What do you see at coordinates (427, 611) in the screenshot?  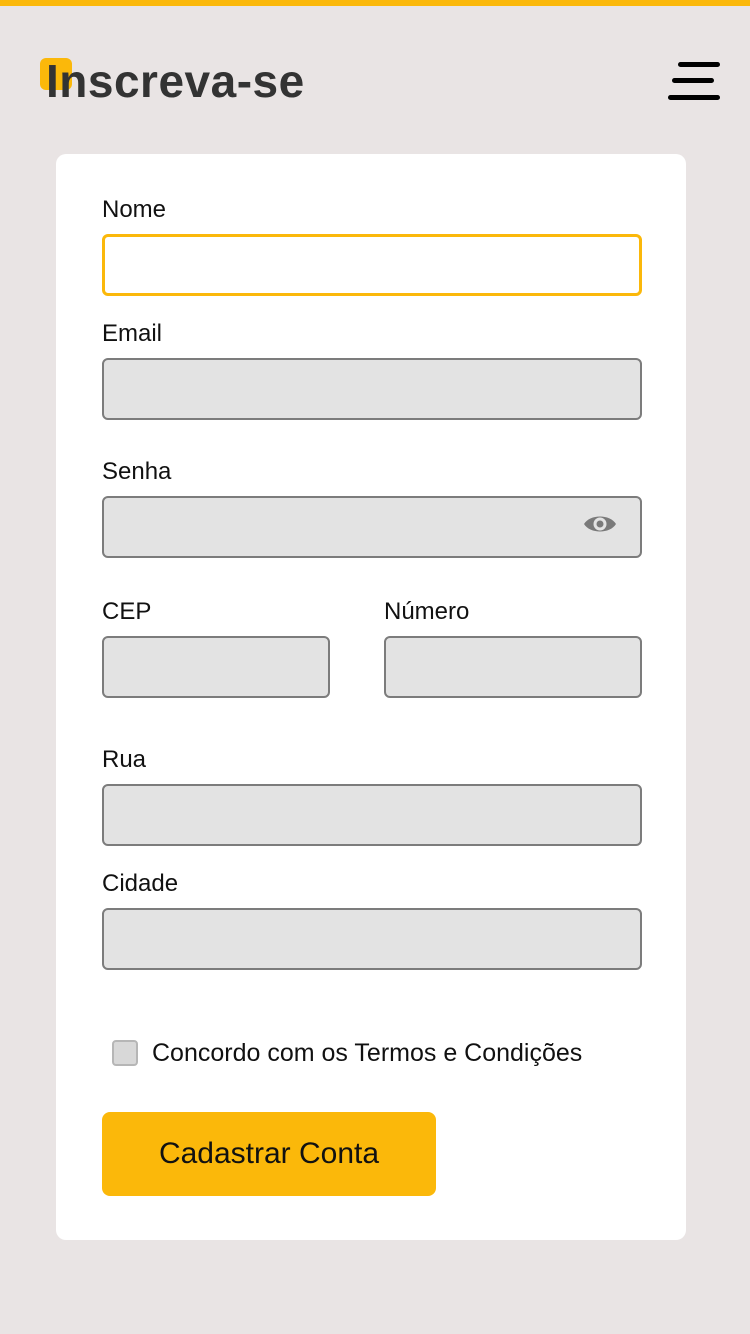 I see `number-label: Número` at bounding box center [427, 611].